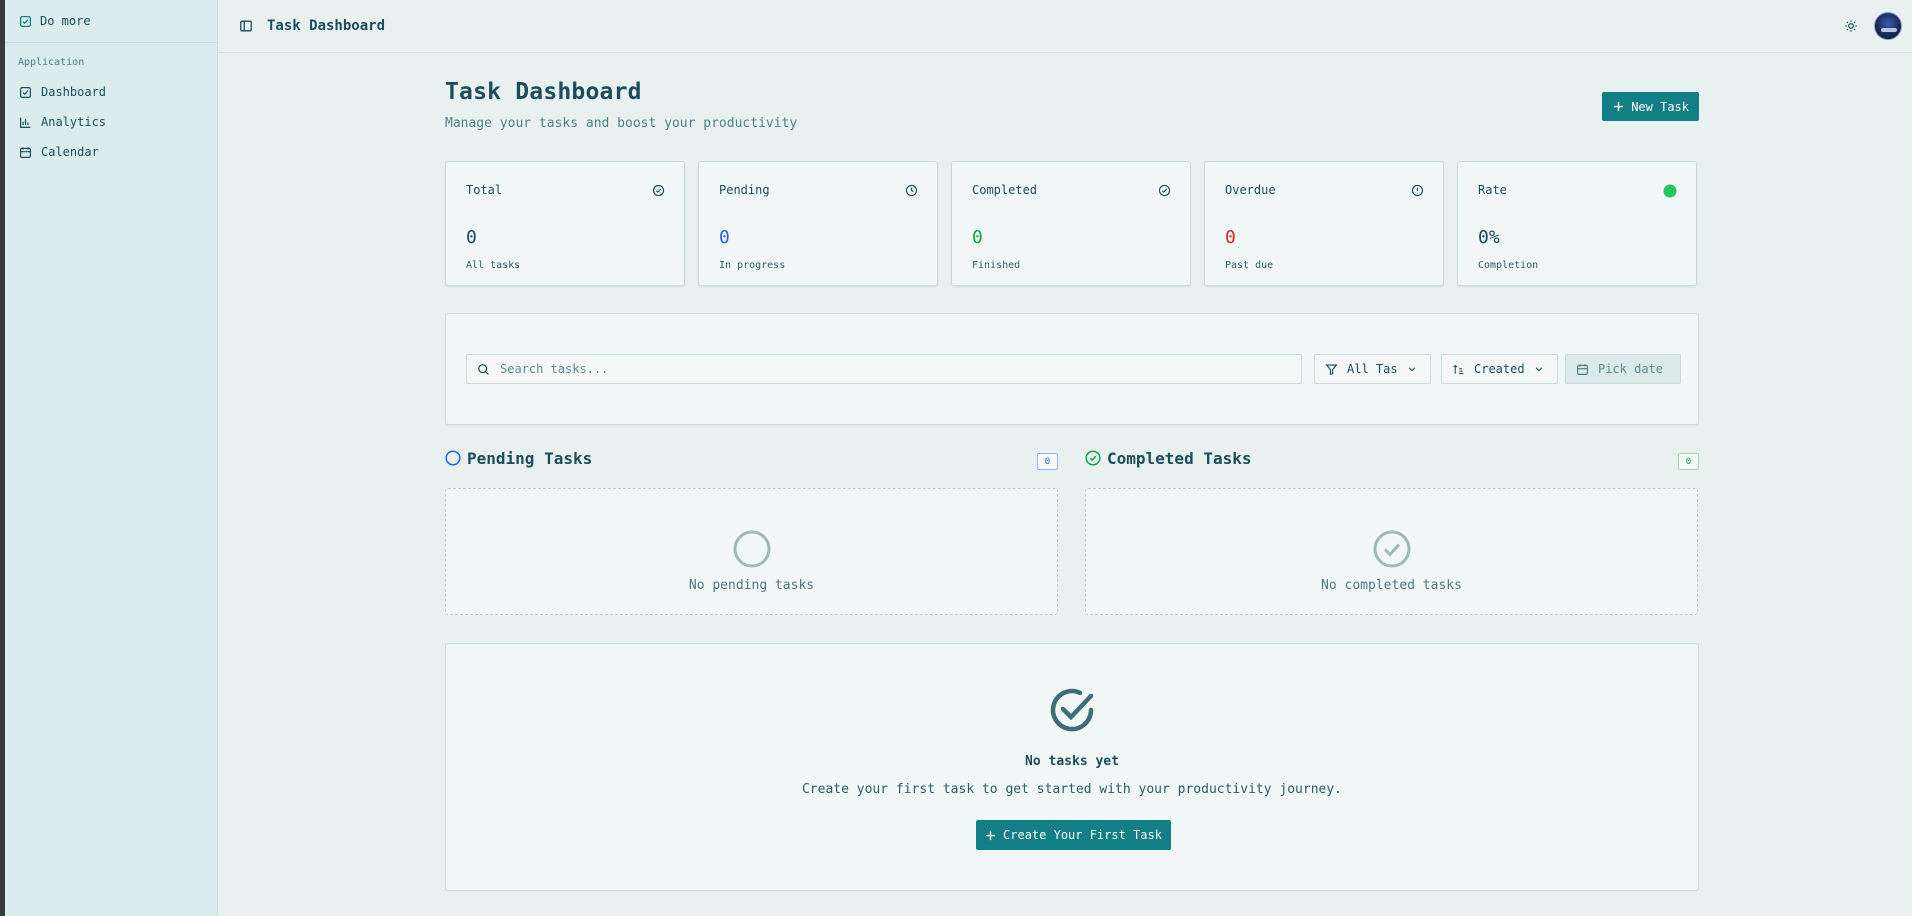 The image size is (1912, 916). I want to click on page-title: Task Dashboard, so click(543, 92).